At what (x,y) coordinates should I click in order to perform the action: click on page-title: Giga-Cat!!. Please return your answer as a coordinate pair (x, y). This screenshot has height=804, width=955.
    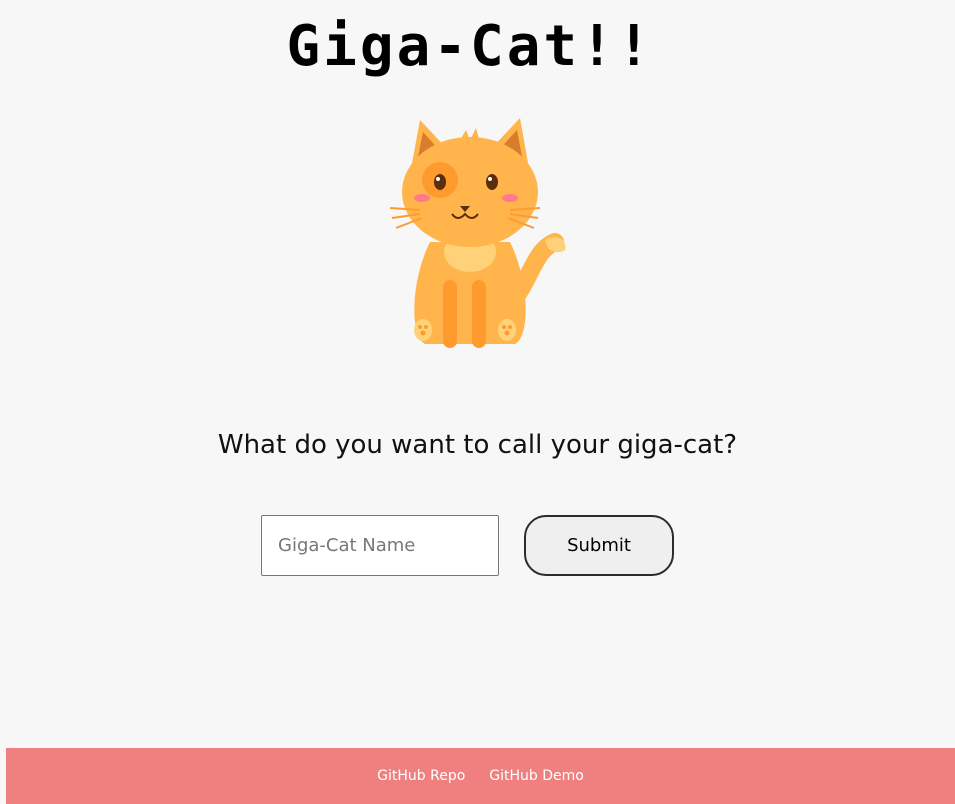
    Looking at the image, I should click on (470, 46).